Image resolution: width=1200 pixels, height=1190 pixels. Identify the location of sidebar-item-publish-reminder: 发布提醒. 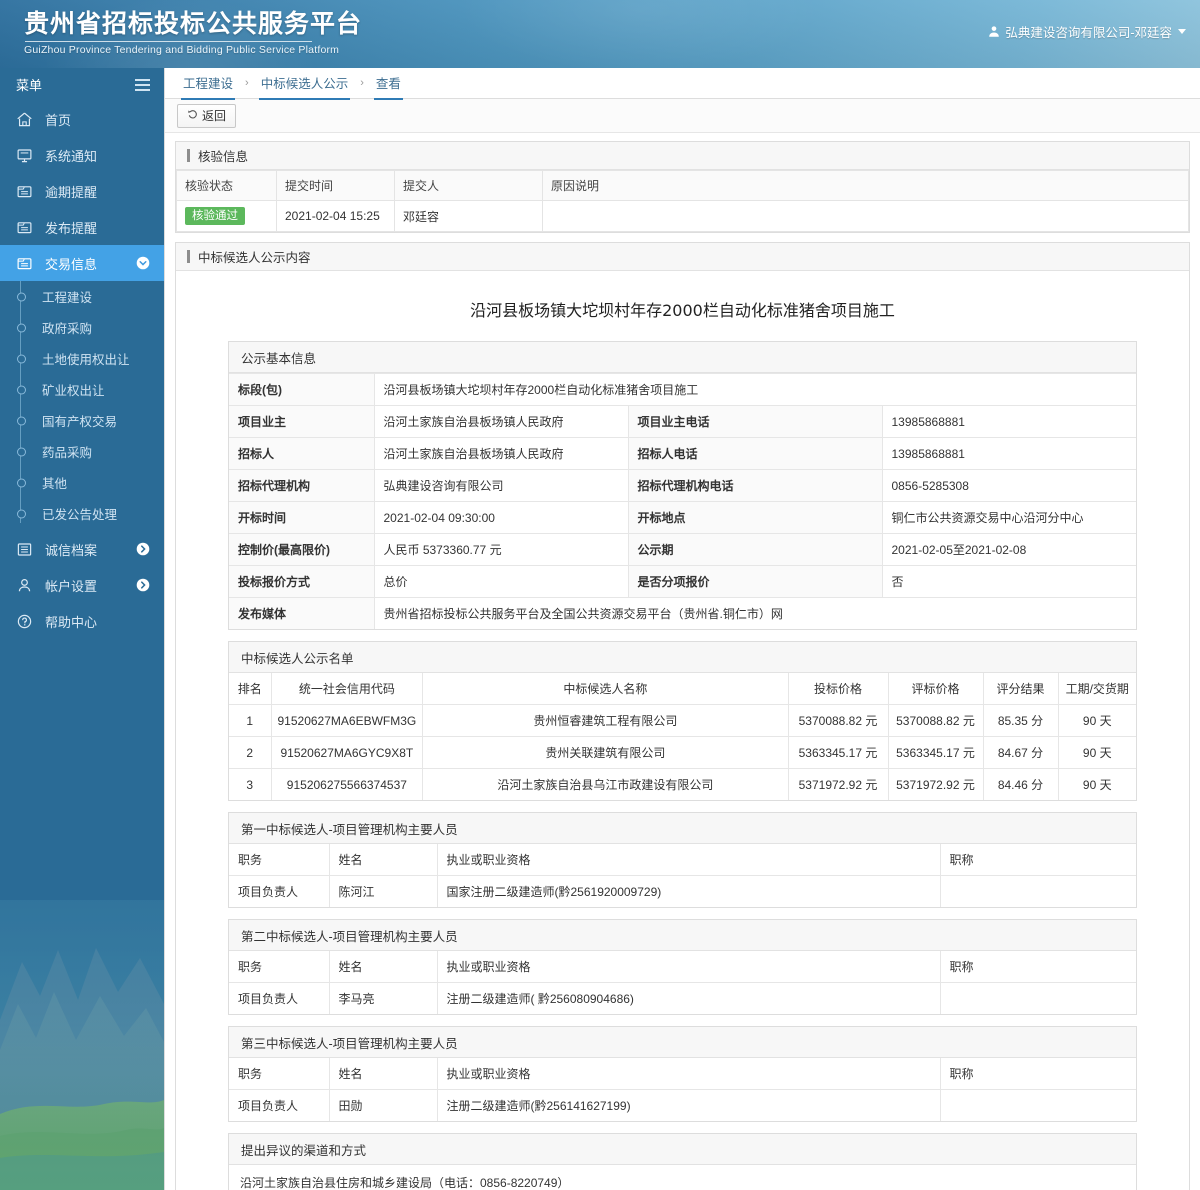
(82, 227).